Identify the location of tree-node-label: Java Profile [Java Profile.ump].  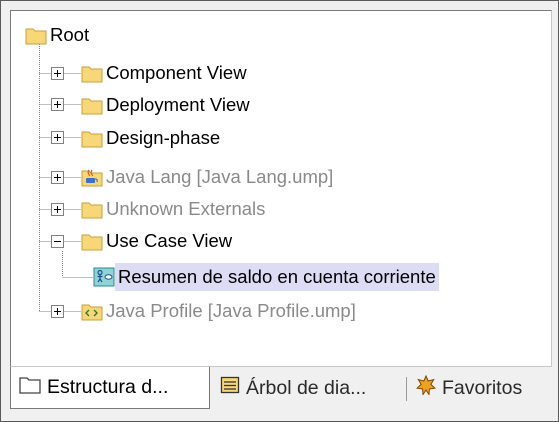
(231, 310).